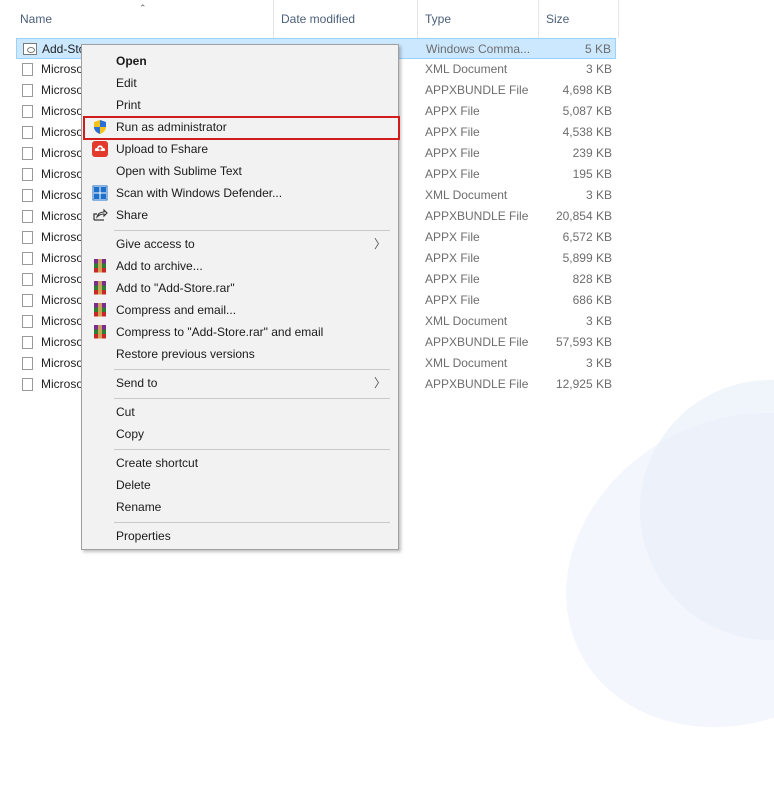 The height and width of the screenshot is (787, 774). Describe the element at coordinates (240, 61) in the screenshot. I see `menu-item-open: Open` at that location.